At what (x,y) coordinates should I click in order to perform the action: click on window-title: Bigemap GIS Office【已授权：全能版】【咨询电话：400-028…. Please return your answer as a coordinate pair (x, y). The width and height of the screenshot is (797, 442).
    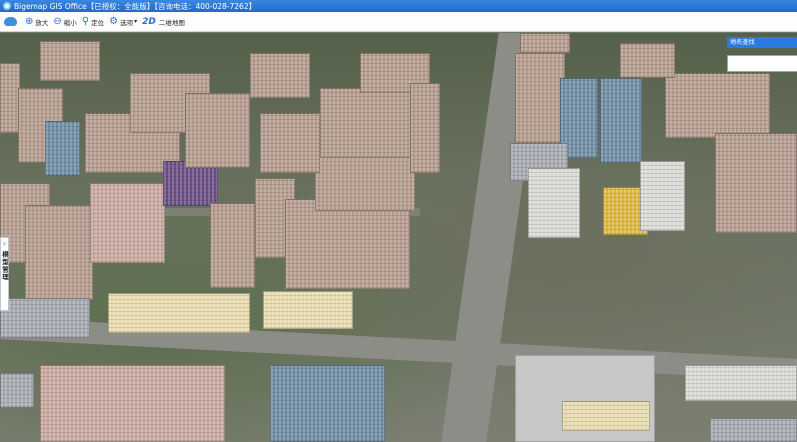
    Looking at the image, I should click on (135, 6).